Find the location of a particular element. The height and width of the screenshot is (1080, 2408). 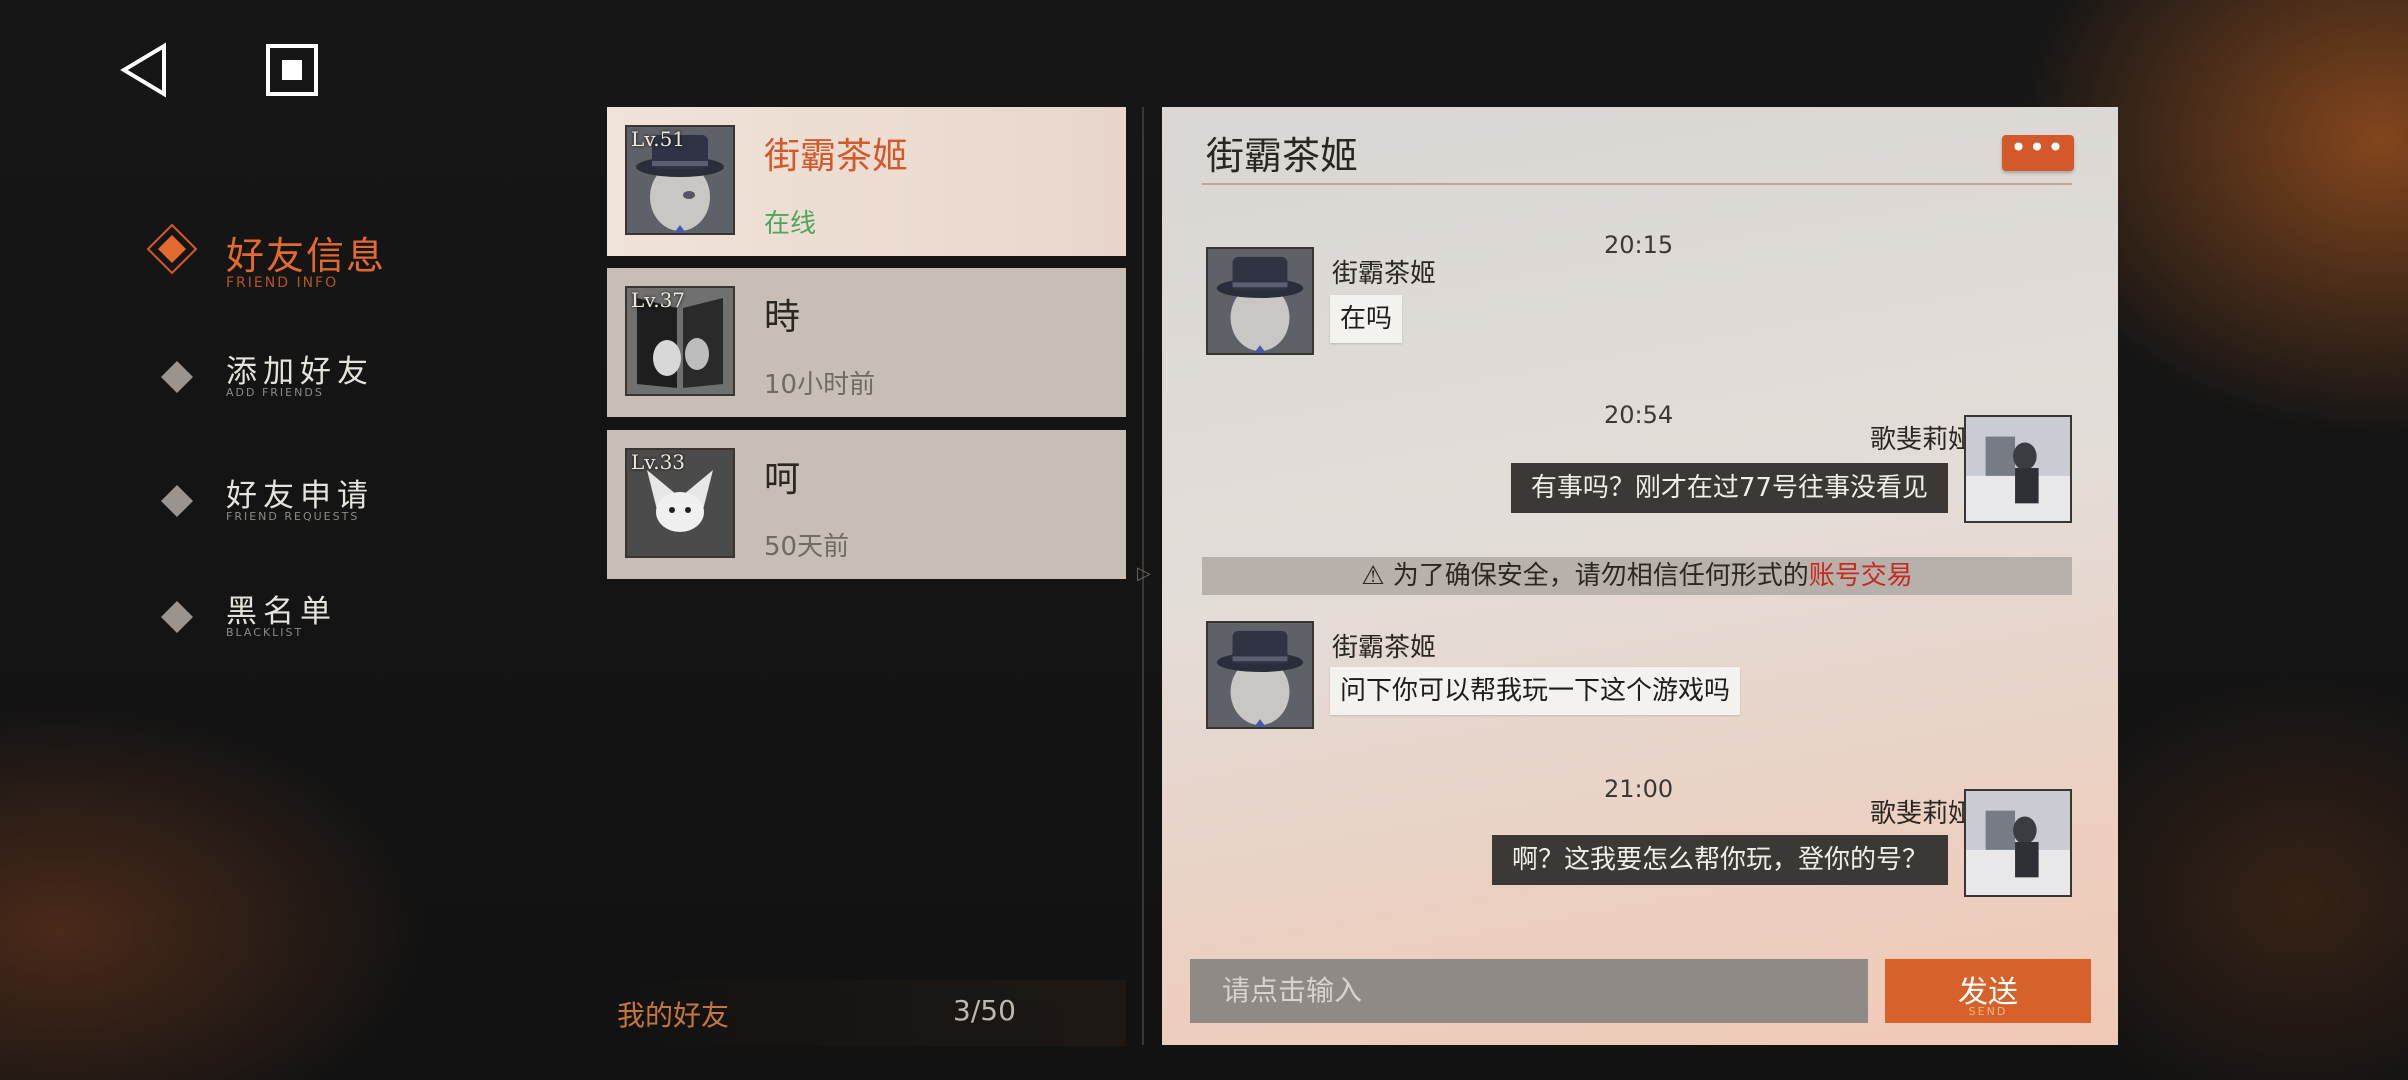

nav-friend-info: 好友信息 FRIEND INFO is located at coordinates (268, 250).